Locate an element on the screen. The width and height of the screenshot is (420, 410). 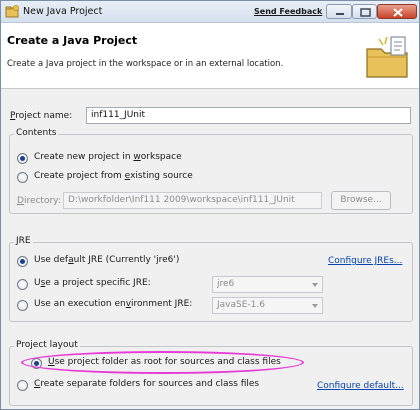
project-name-label: Project name: is located at coordinates (41, 116).